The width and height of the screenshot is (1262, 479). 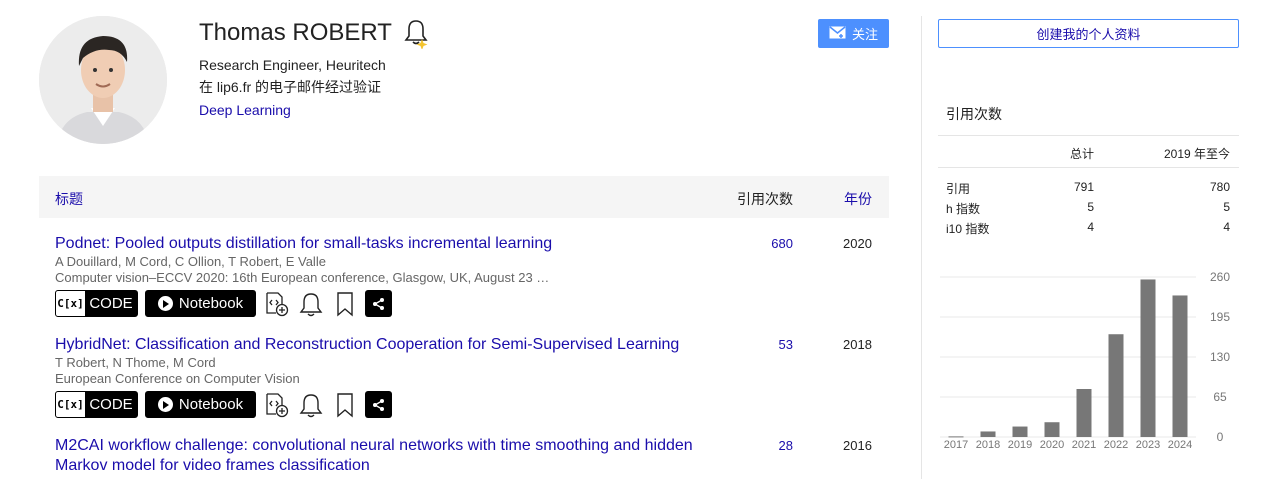 What do you see at coordinates (956, 445) in the screenshot?
I see `x-tick-label: 2017` at bounding box center [956, 445].